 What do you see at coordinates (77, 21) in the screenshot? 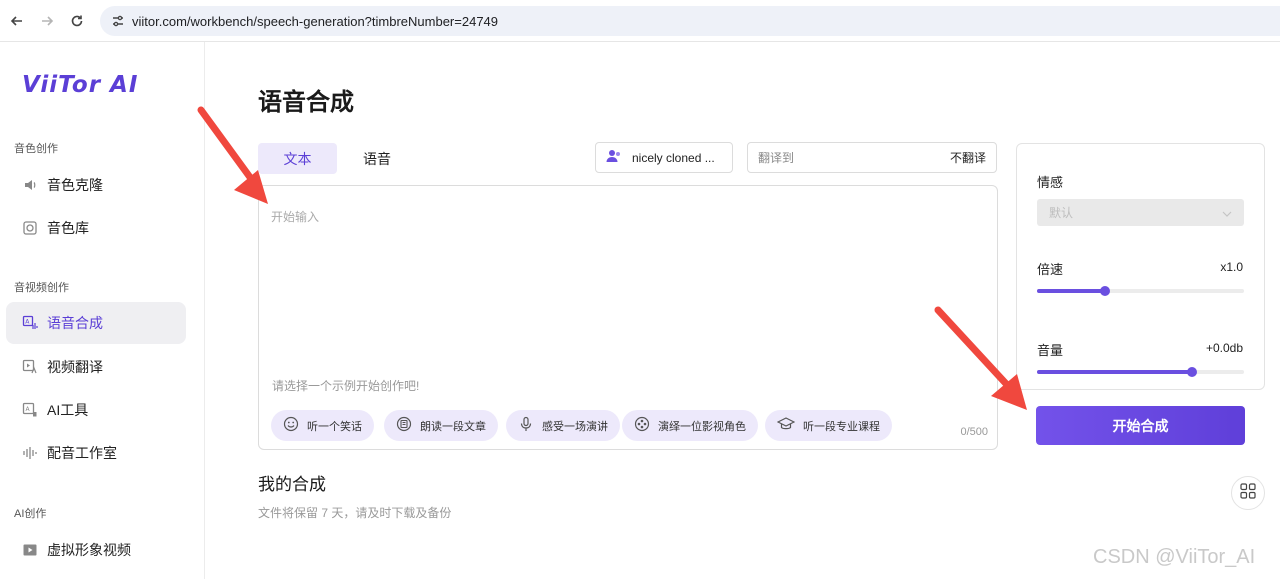
I see `reload-icon` at bounding box center [77, 21].